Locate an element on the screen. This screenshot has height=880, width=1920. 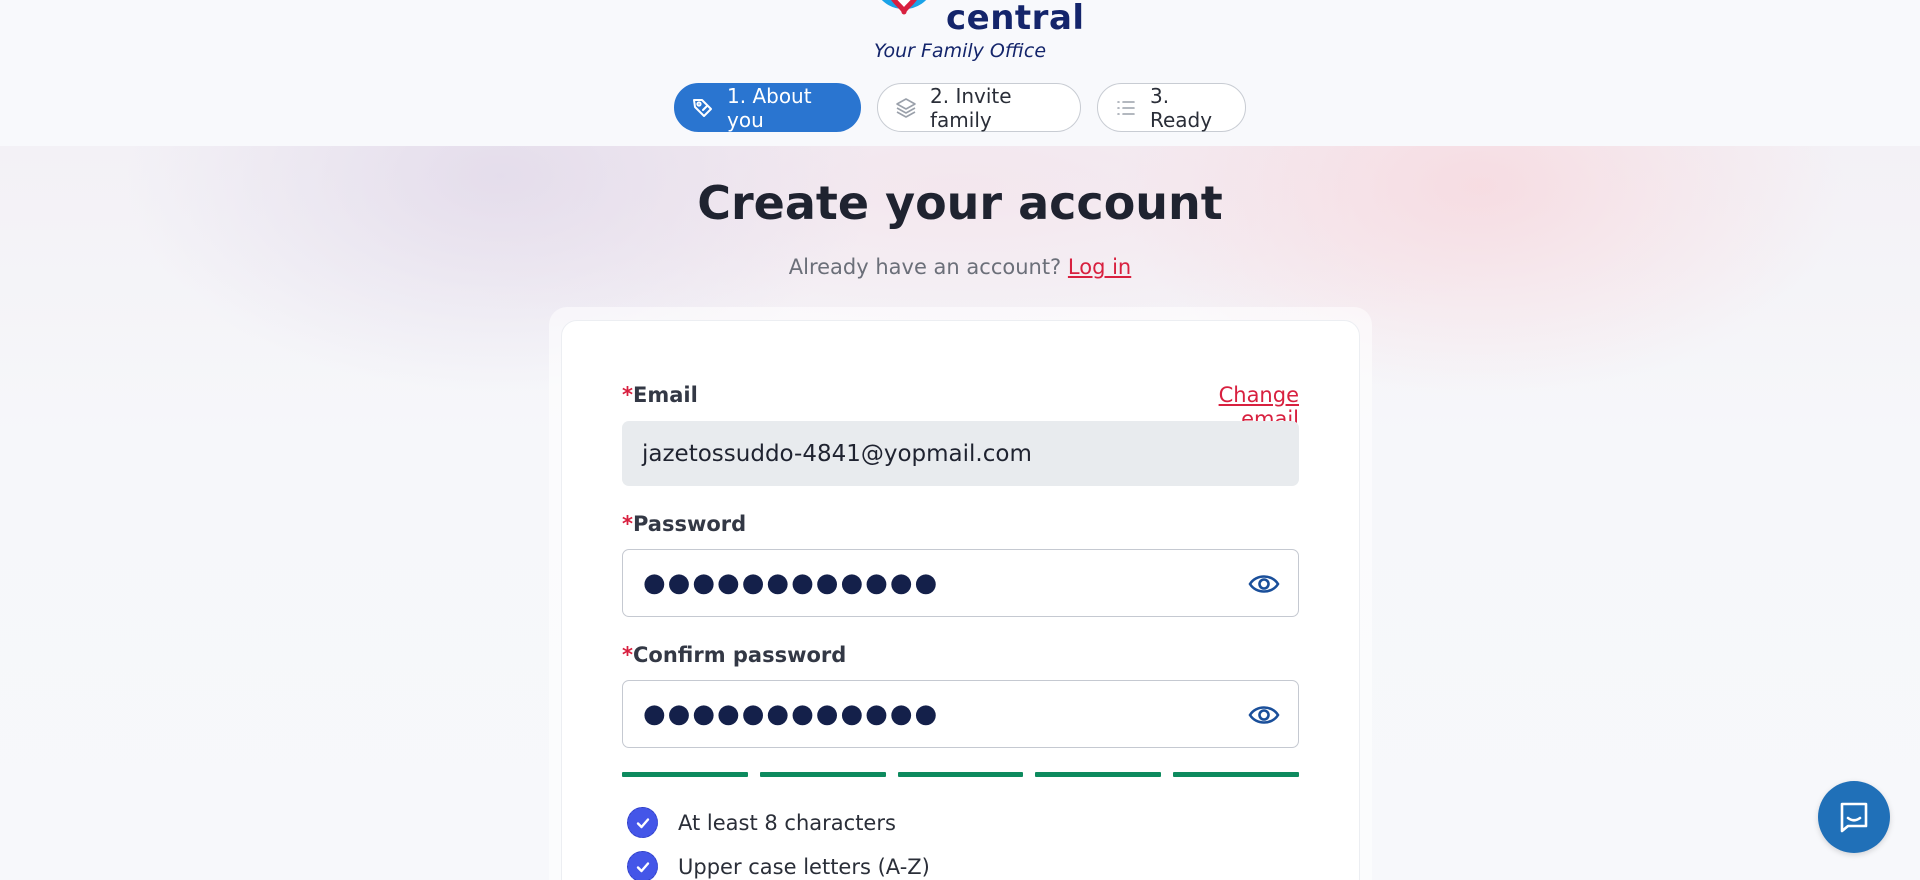
step-about-you: 1. About you is located at coordinates (767, 107).